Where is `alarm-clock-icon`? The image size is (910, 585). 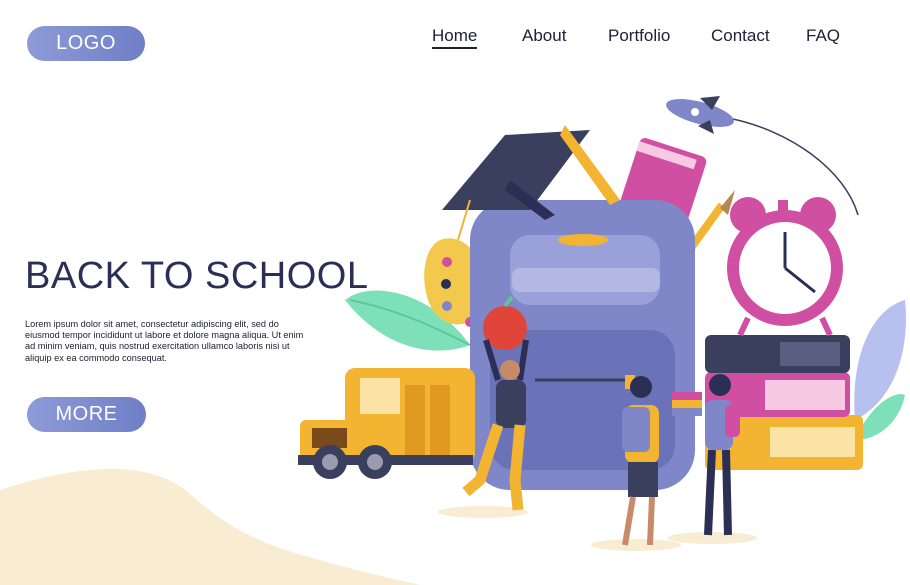 alarm-clock-icon is located at coordinates (785, 267).